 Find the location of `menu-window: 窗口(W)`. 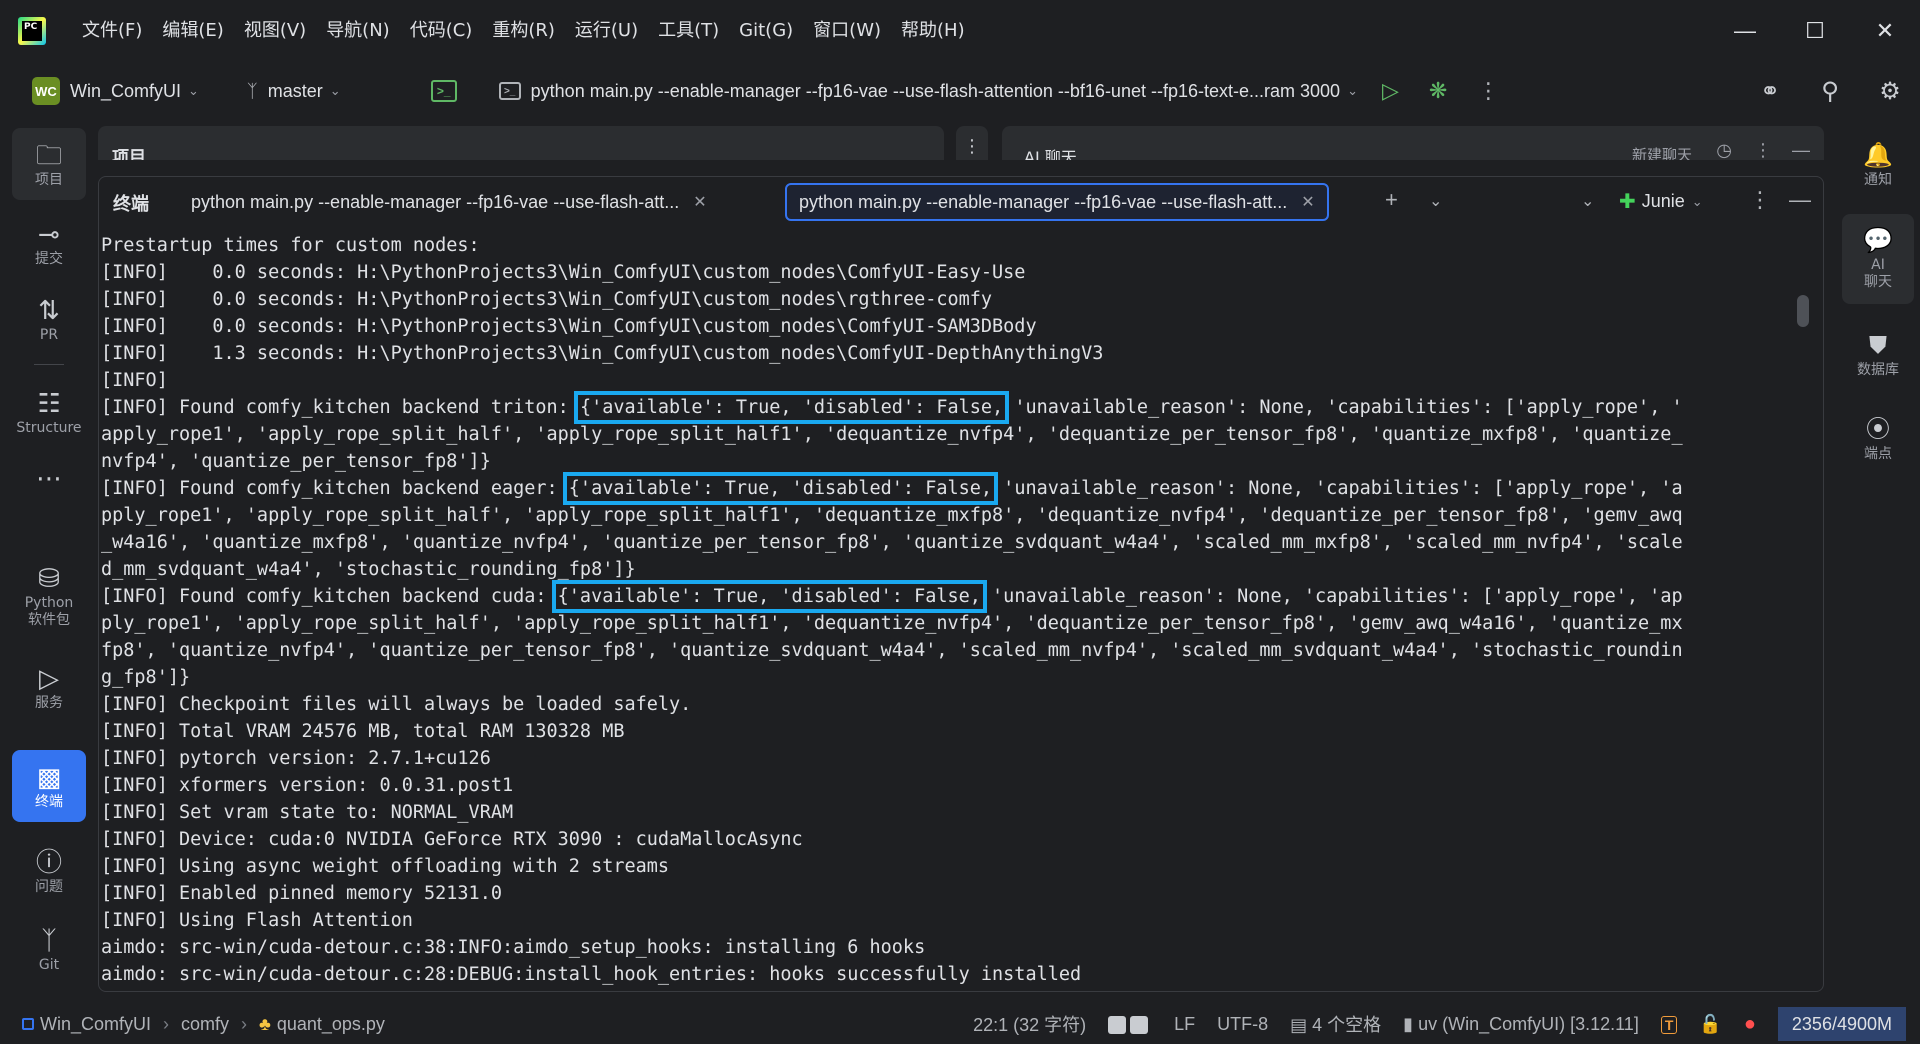

menu-window: 窗口(W) is located at coordinates (847, 31).